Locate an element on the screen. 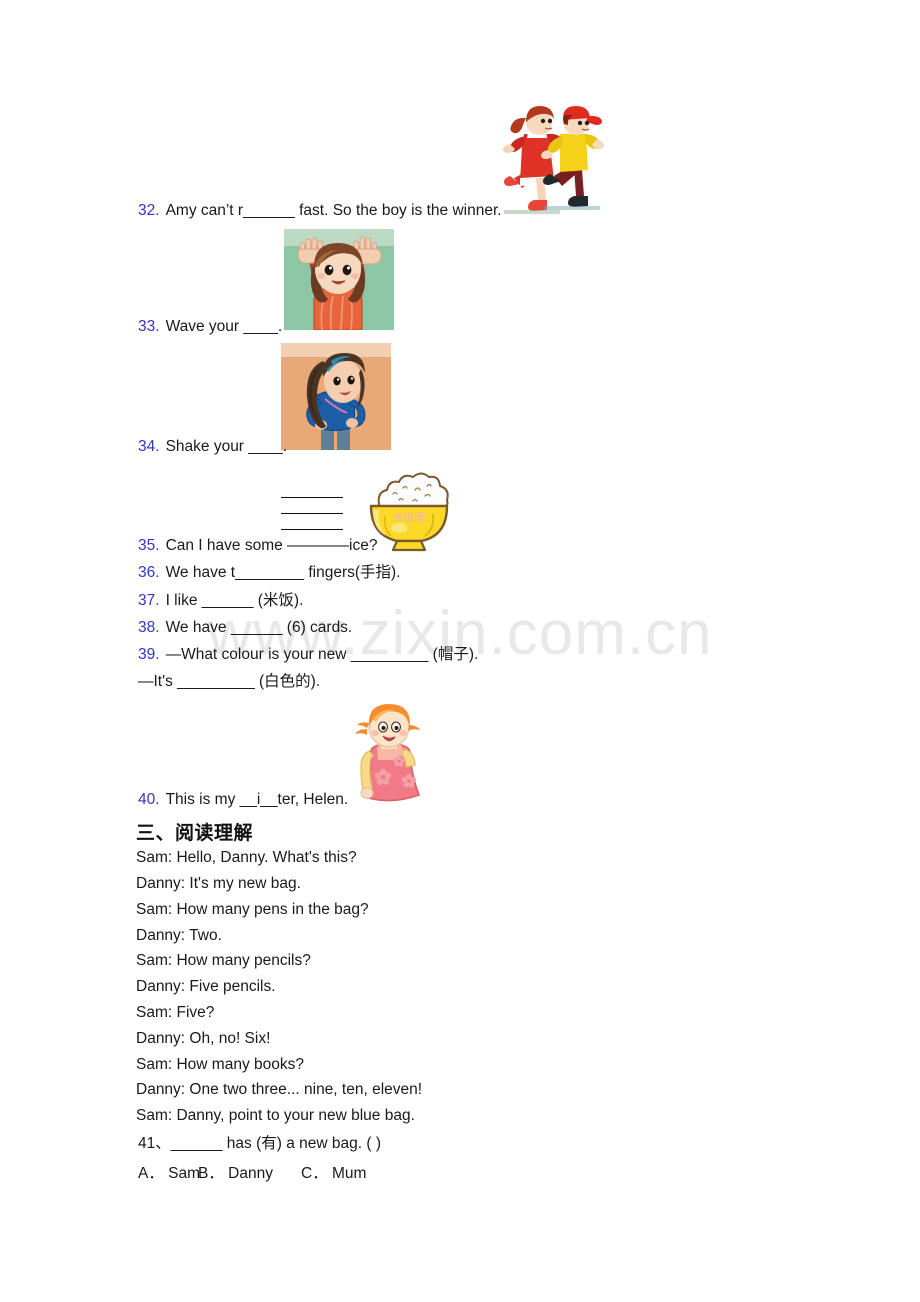 The width and height of the screenshot is (920, 1302). item-text: I like ______ (米饭). is located at coordinates (234, 600).